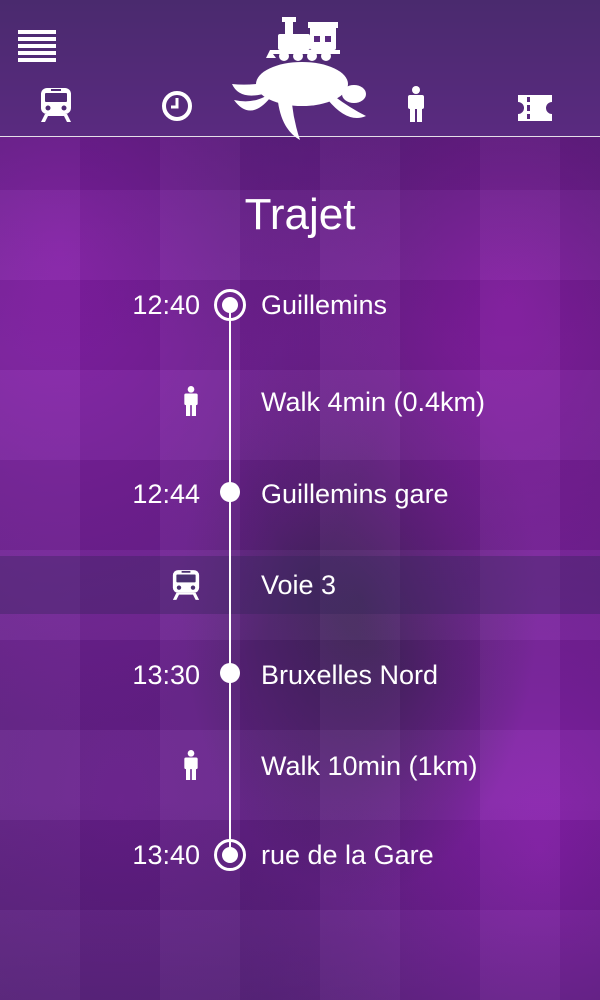  What do you see at coordinates (300, 214) in the screenshot?
I see `page-title: Trajet` at bounding box center [300, 214].